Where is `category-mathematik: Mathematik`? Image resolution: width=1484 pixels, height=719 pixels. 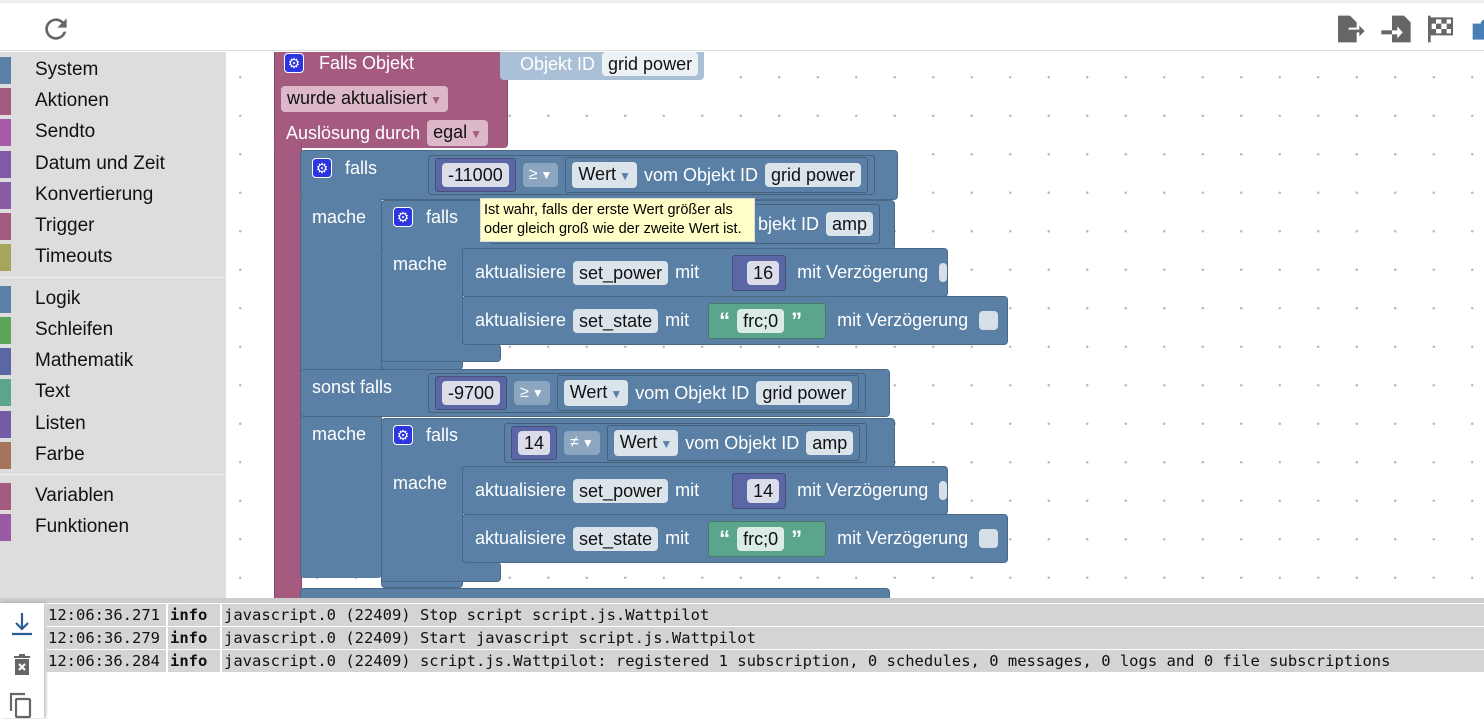 category-mathematik: Mathematik is located at coordinates (113, 361).